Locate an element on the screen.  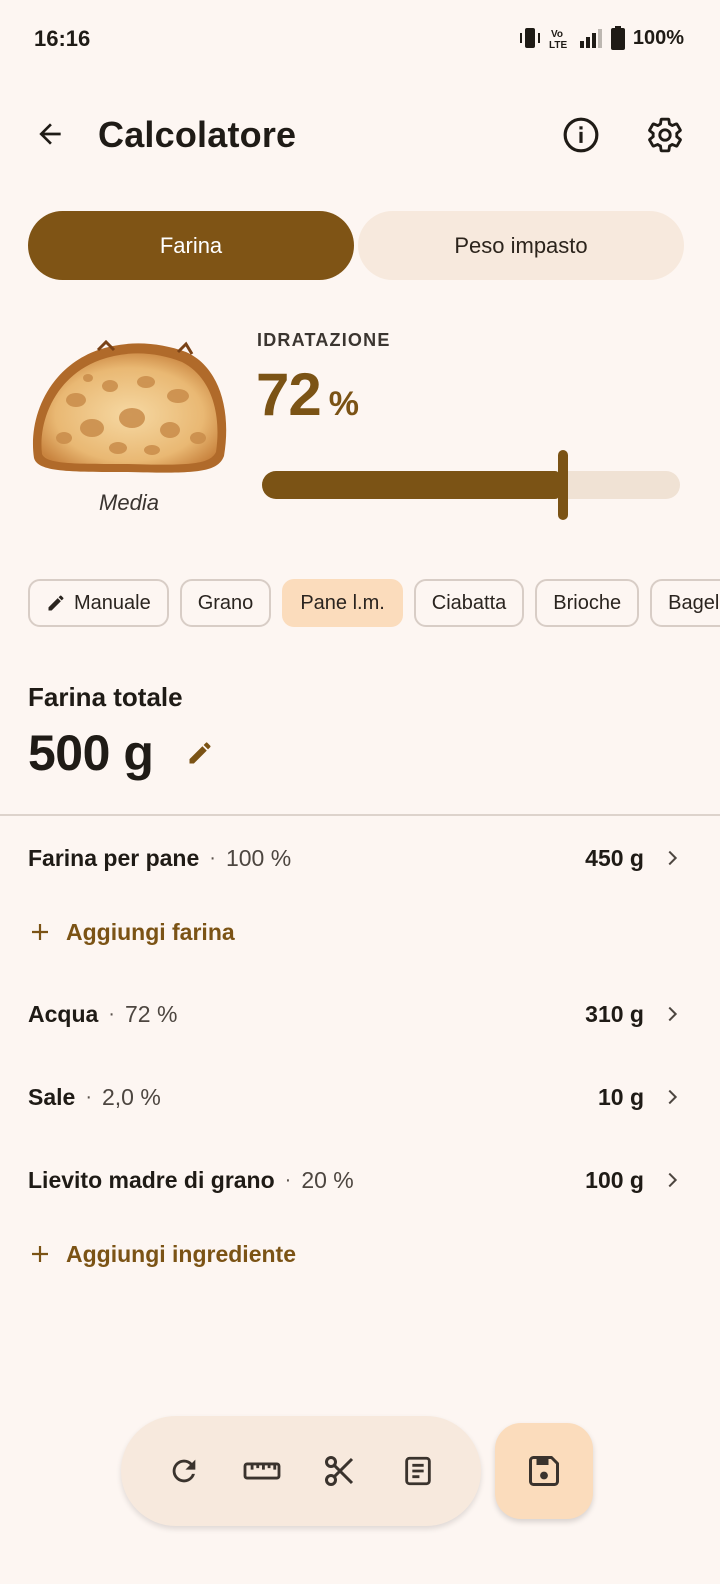
notes-icon is located at coordinates (418, 1471).